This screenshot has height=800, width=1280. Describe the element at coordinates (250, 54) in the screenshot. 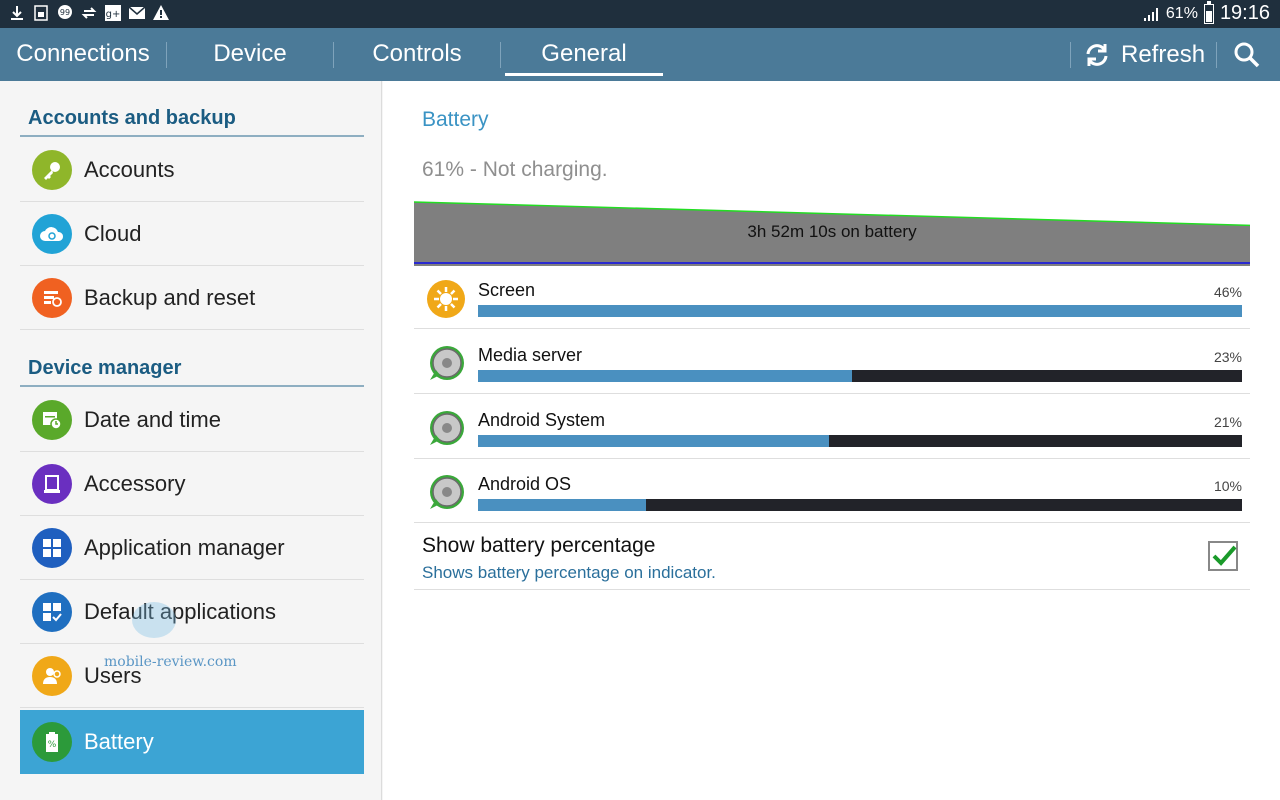

I see `tab-device: Device` at that location.